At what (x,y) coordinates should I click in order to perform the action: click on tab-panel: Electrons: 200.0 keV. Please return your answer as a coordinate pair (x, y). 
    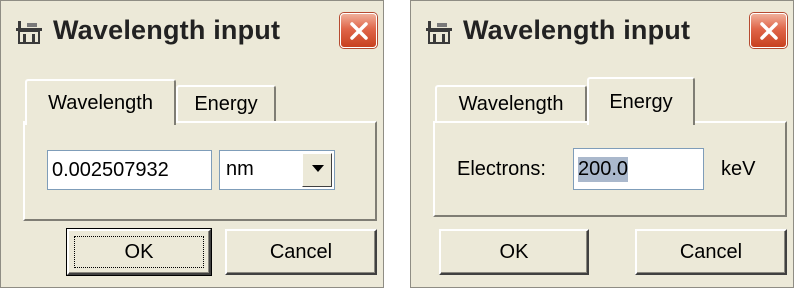
    Looking at the image, I should click on (610, 169).